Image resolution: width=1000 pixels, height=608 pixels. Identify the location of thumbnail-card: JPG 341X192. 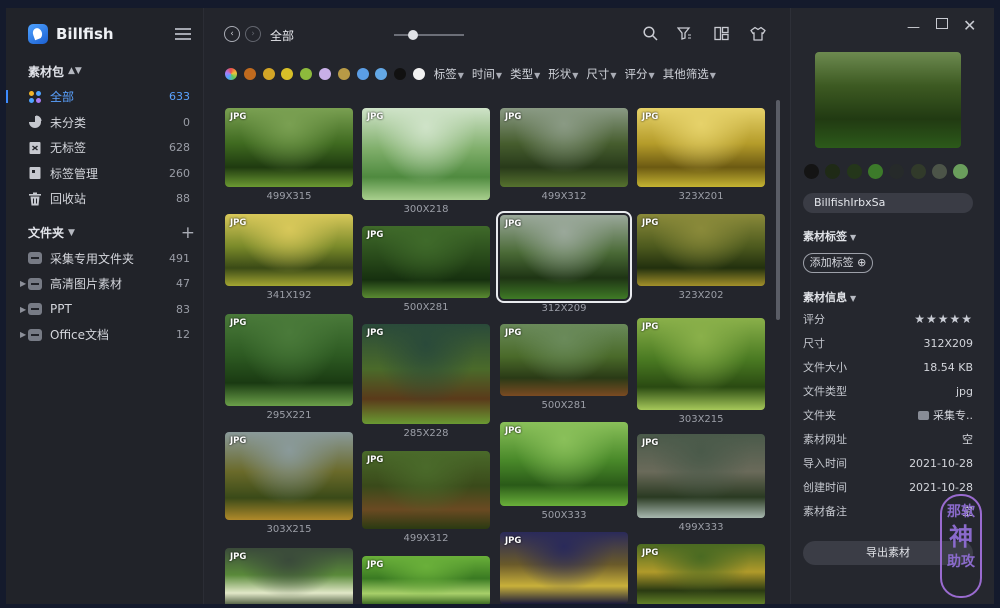
(289, 258).